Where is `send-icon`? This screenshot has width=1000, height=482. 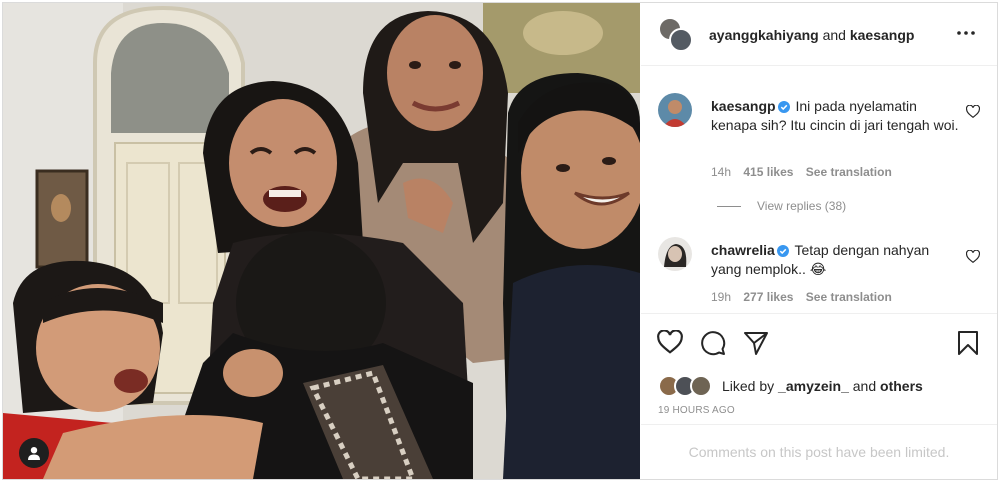
send-icon is located at coordinates (756, 343).